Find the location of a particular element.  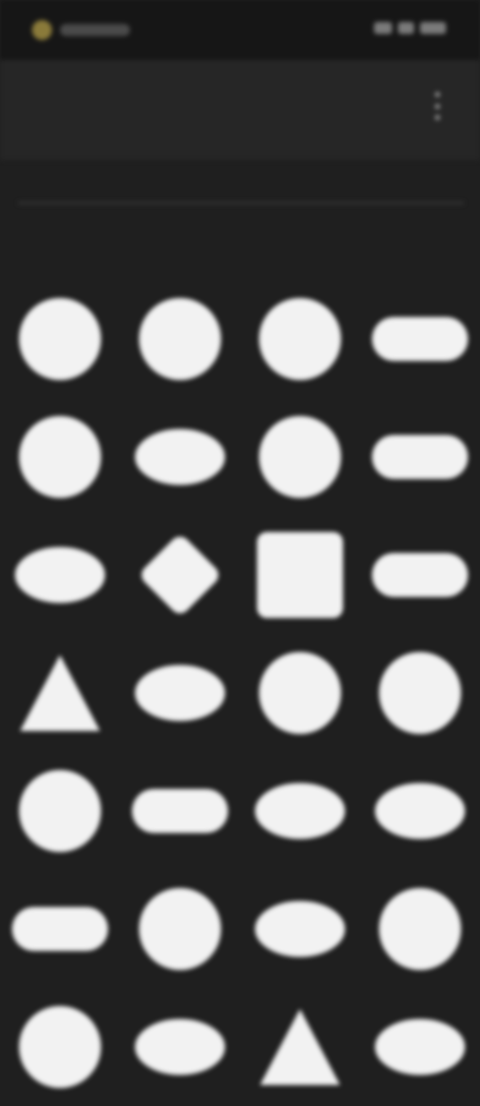

status-time is located at coordinates (95, 30).